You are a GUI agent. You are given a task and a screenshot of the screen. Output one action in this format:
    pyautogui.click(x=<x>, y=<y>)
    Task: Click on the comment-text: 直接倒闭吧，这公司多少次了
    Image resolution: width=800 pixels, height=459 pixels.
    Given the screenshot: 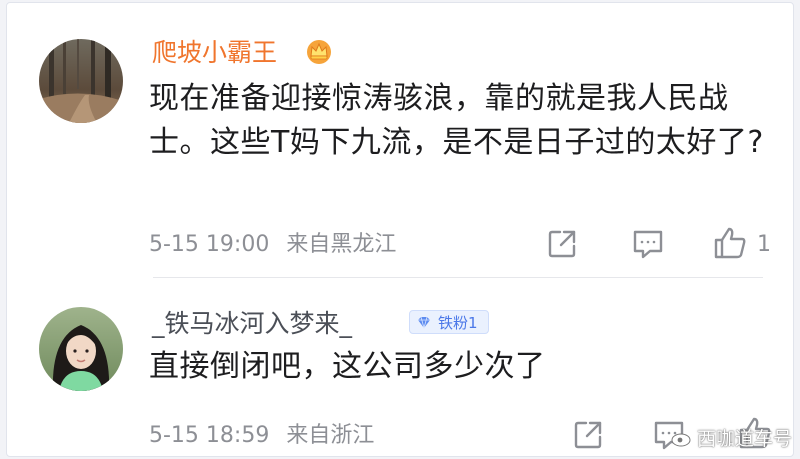 What is the action you would take?
    pyautogui.click(x=347, y=366)
    